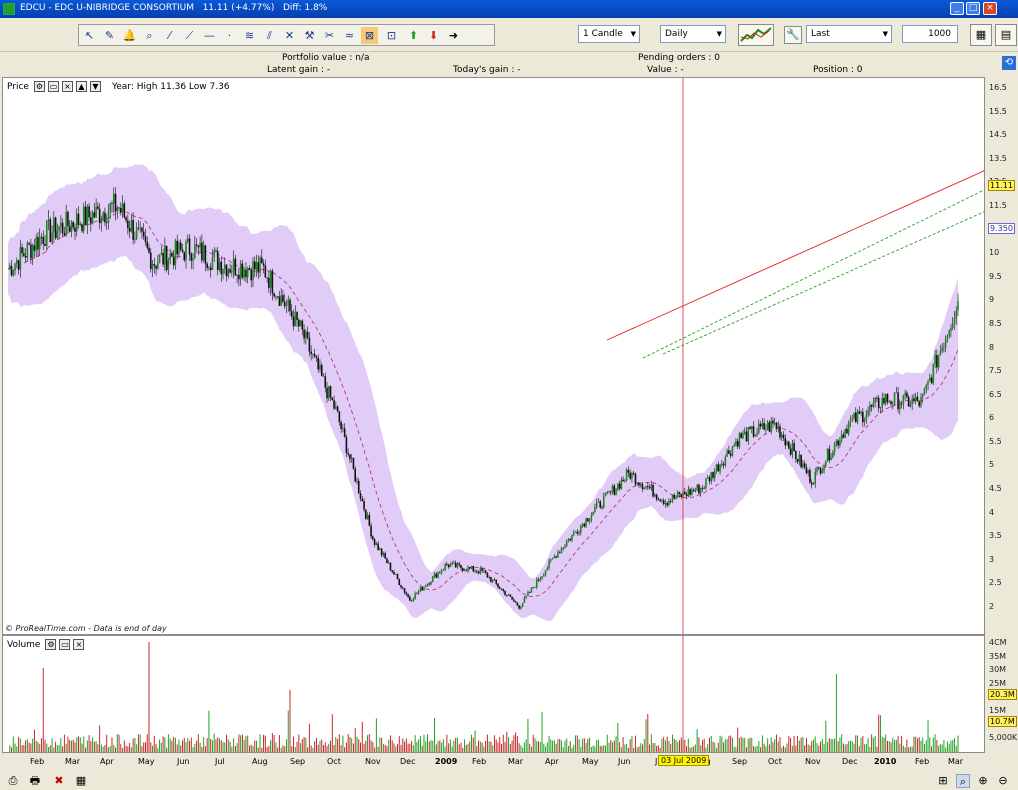 Image resolution: width=1018 pixels, height=790 pixels. I want to click on scissors-icon: ✂, so click(329, 35).